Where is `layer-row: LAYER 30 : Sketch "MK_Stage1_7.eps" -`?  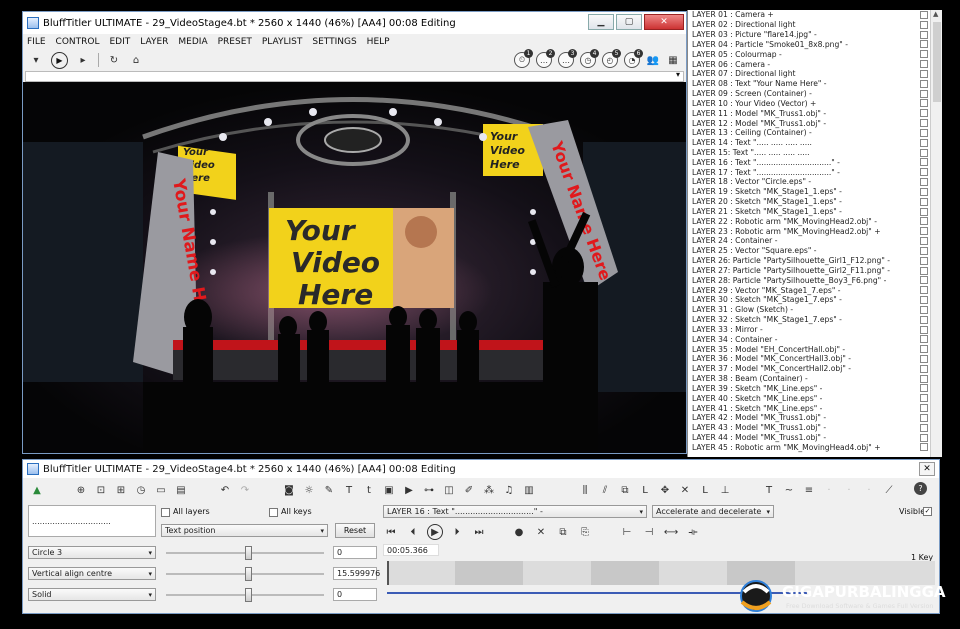
layer-row: LAYER 30 : Sketch "MK_Stage1_7.eps" - is located at coordinates (815, 300).